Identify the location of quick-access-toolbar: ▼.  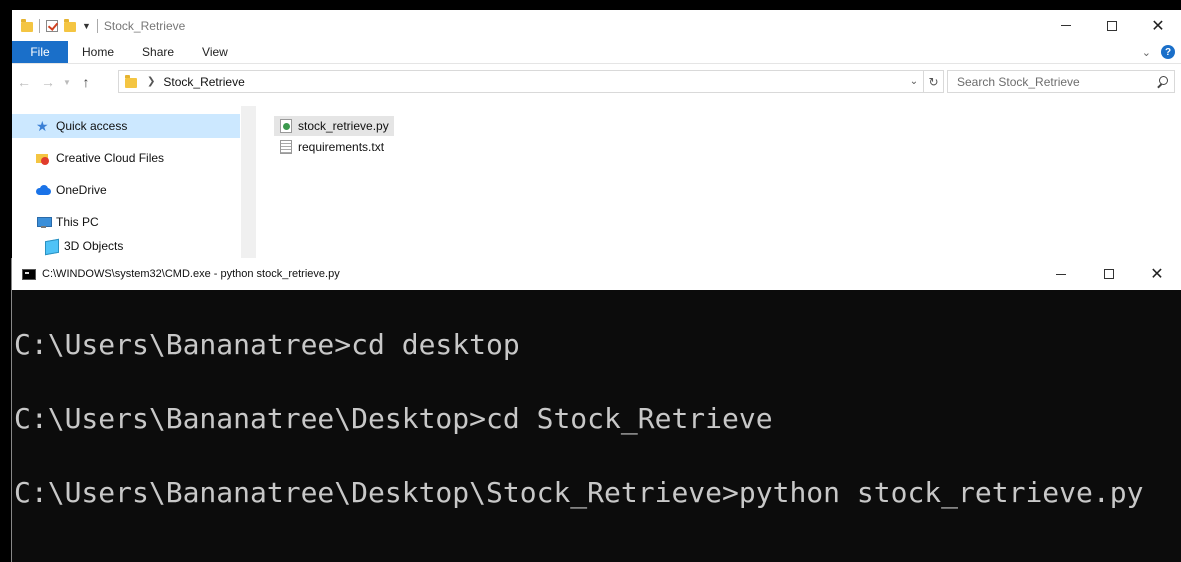
(55, 25).